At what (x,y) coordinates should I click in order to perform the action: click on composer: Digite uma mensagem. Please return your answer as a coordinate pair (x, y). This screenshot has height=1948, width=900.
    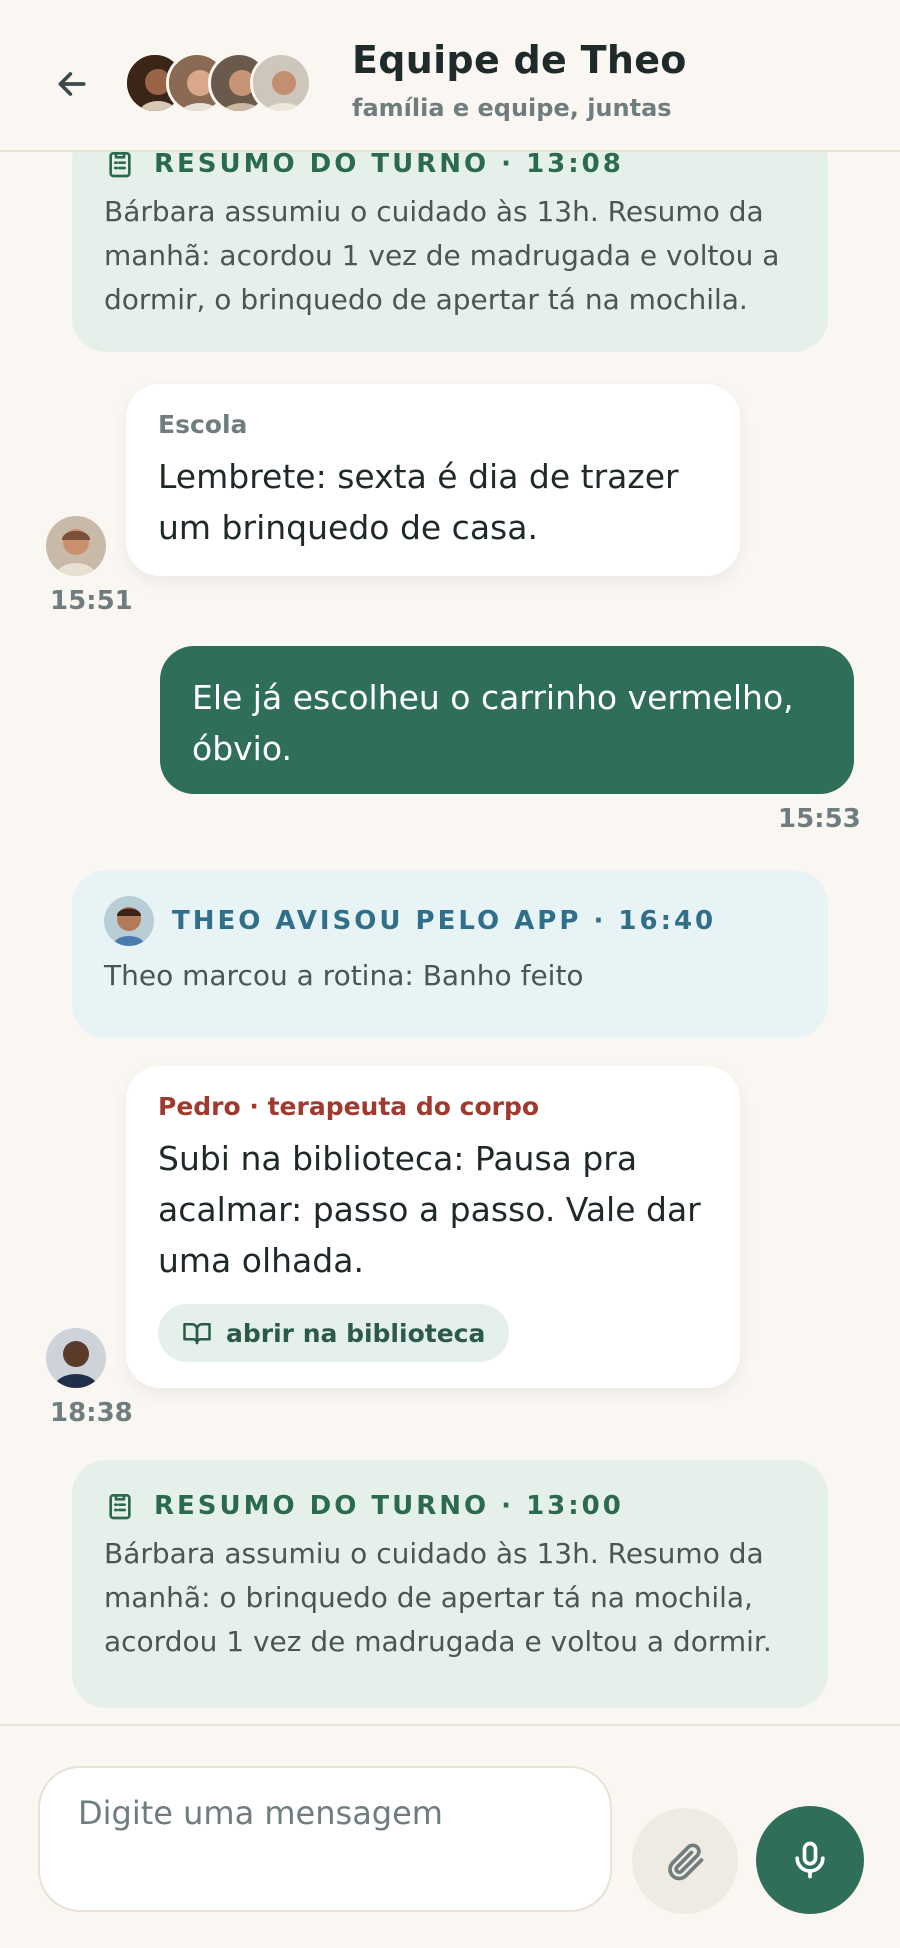
    Looking at the image, I should click on (450, 1836).